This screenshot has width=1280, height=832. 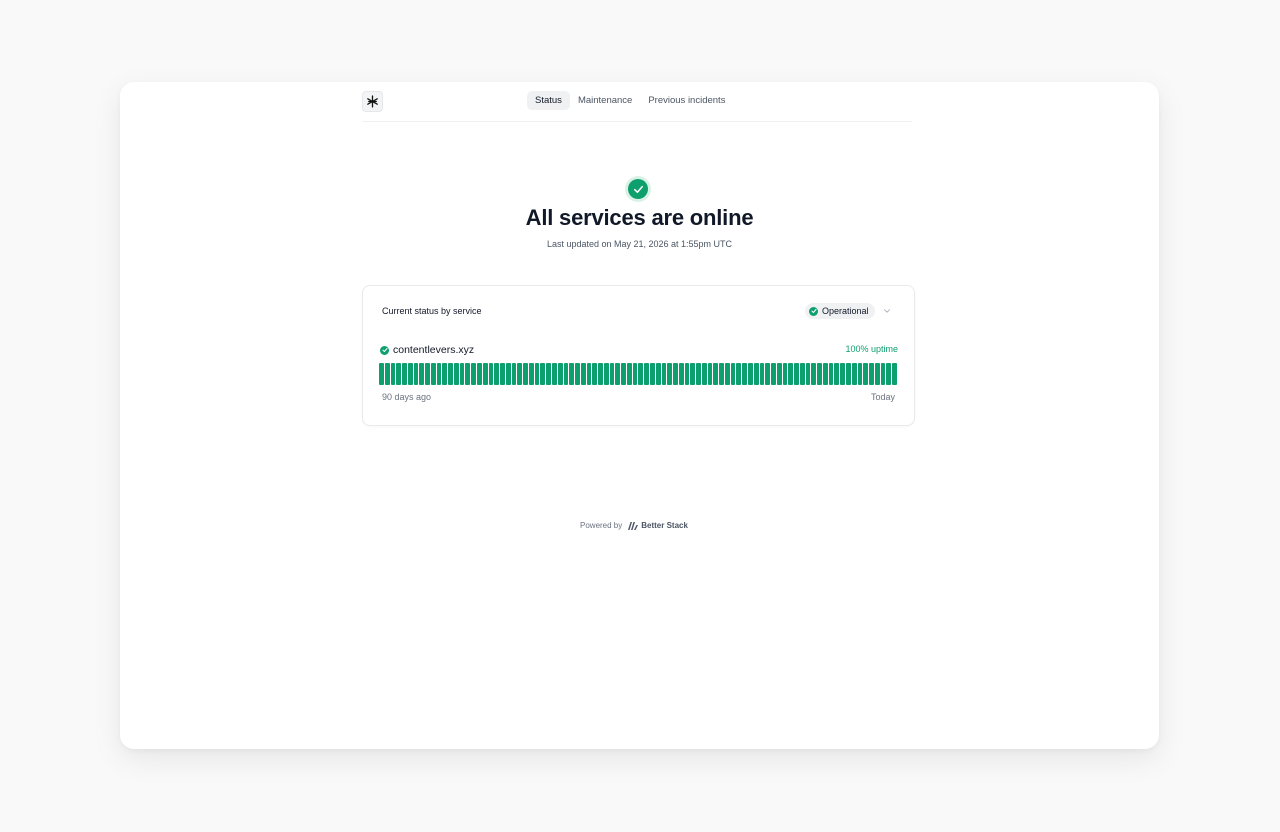 What do you see at coordinates (887, 311) in the screenshot?
I see `chevron-down-icon` at bounding box center [887, 311].